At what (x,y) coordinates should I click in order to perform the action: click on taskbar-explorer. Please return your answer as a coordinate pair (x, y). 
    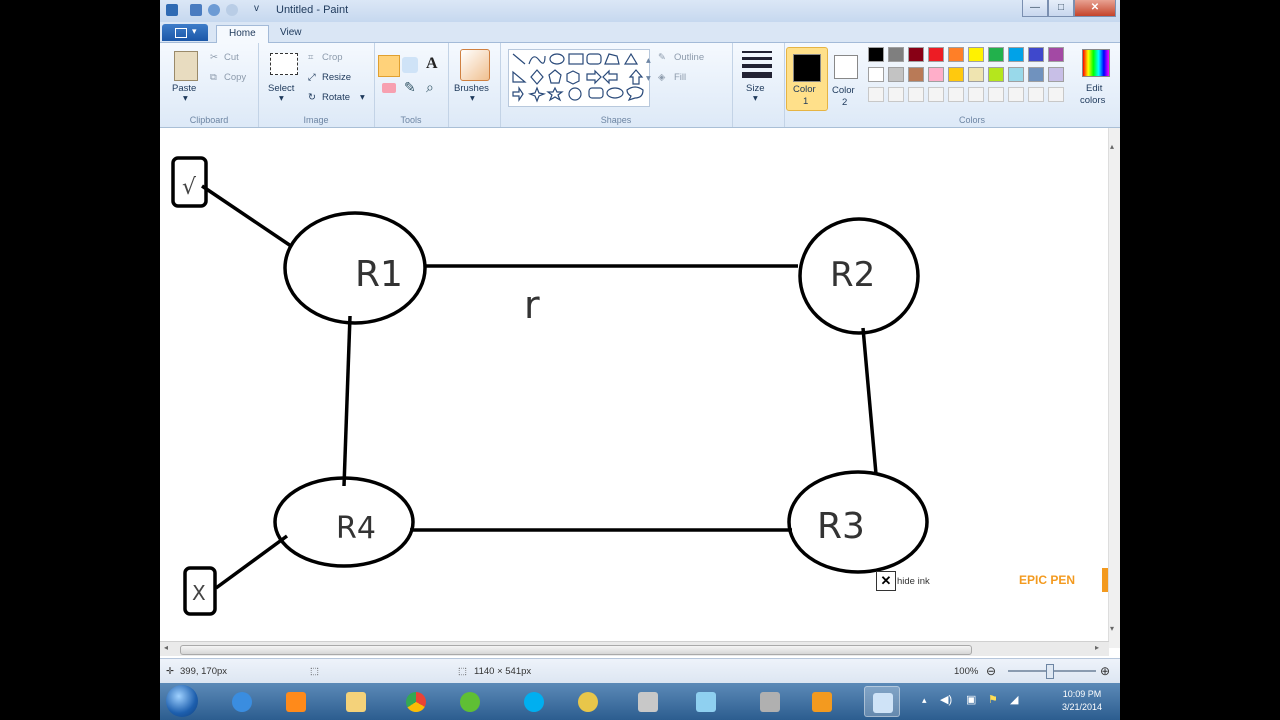
    Looking at the image, I should click on (356, 701).